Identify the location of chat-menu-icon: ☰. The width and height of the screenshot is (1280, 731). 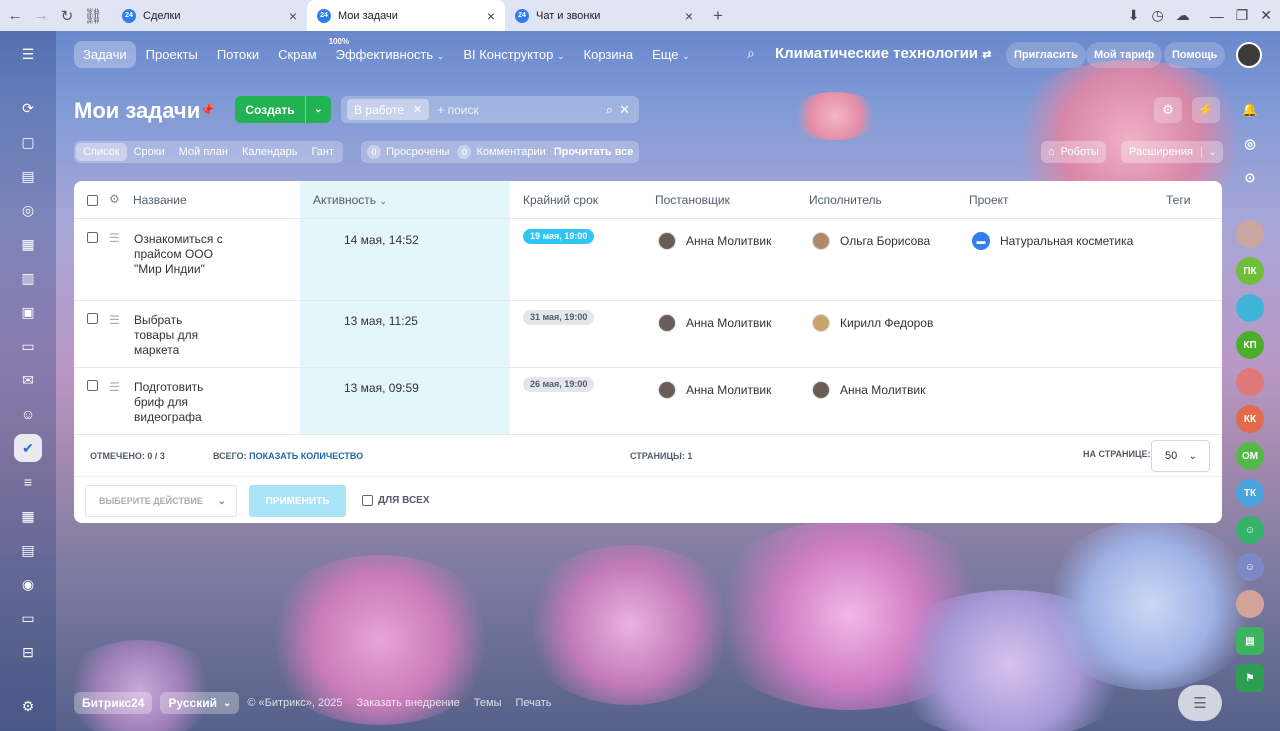
(1200, 703).